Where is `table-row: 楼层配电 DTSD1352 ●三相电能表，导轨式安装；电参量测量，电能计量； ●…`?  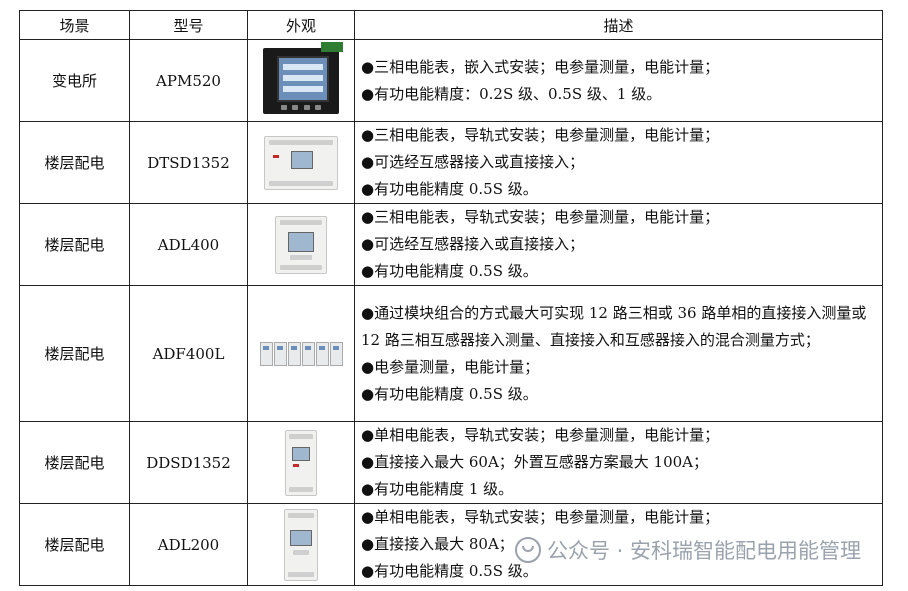
table-row: 楼层配电 DTSD1352 ●三相电能表，导轨式安装；电参量测量，电能计量； ●… is located at coordinates (451, 162).